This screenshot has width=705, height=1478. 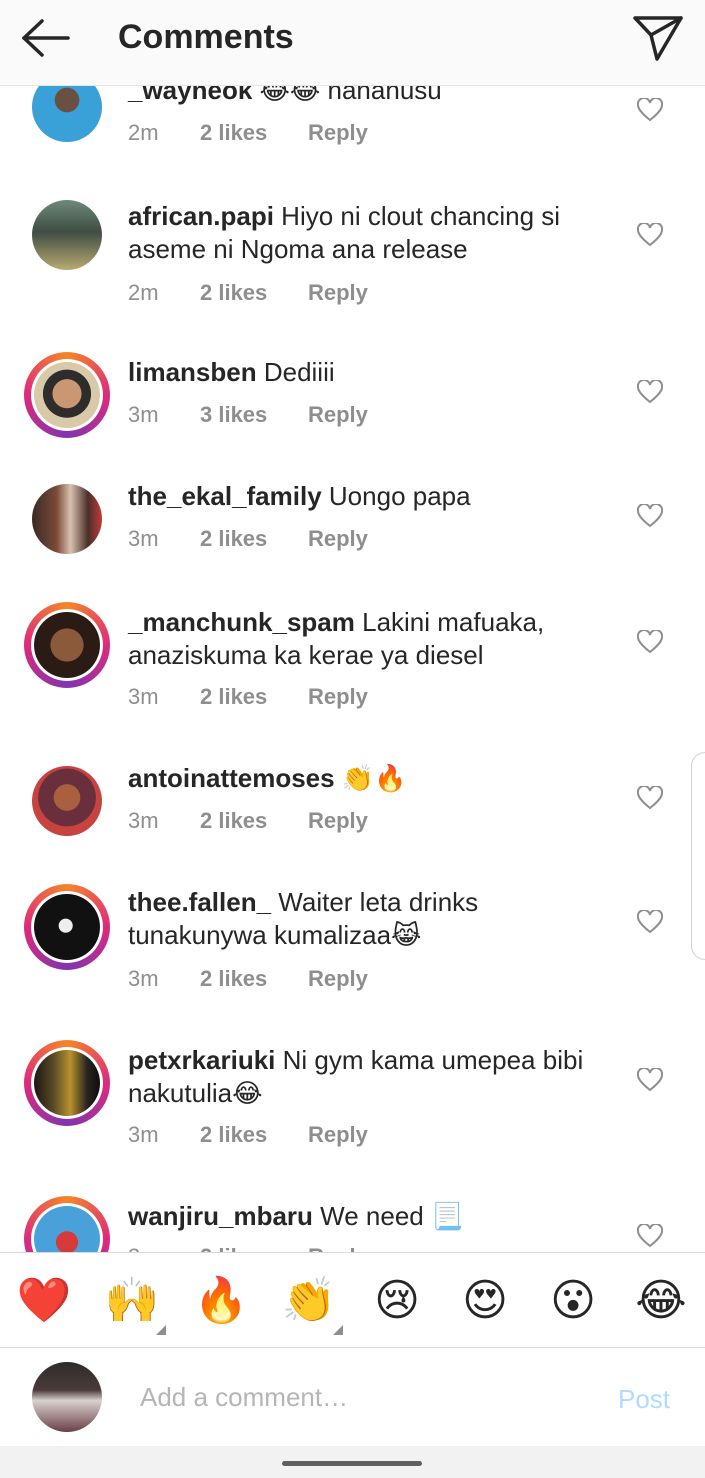 I want to click on raised-hands-emoji-button: 🙌, so click(x=135, y=1304).